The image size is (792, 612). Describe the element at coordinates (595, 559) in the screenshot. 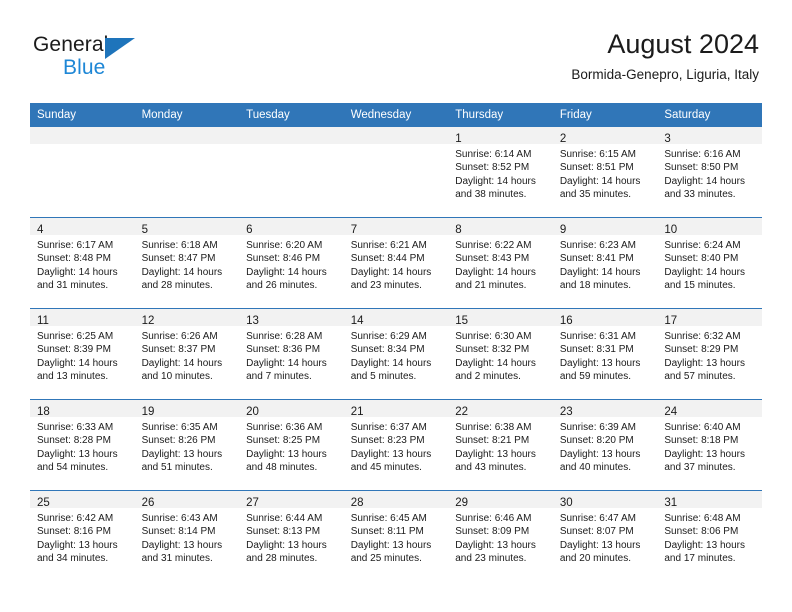

I see `daylight-duration-line-continued: and 20 minutes.` at that location.